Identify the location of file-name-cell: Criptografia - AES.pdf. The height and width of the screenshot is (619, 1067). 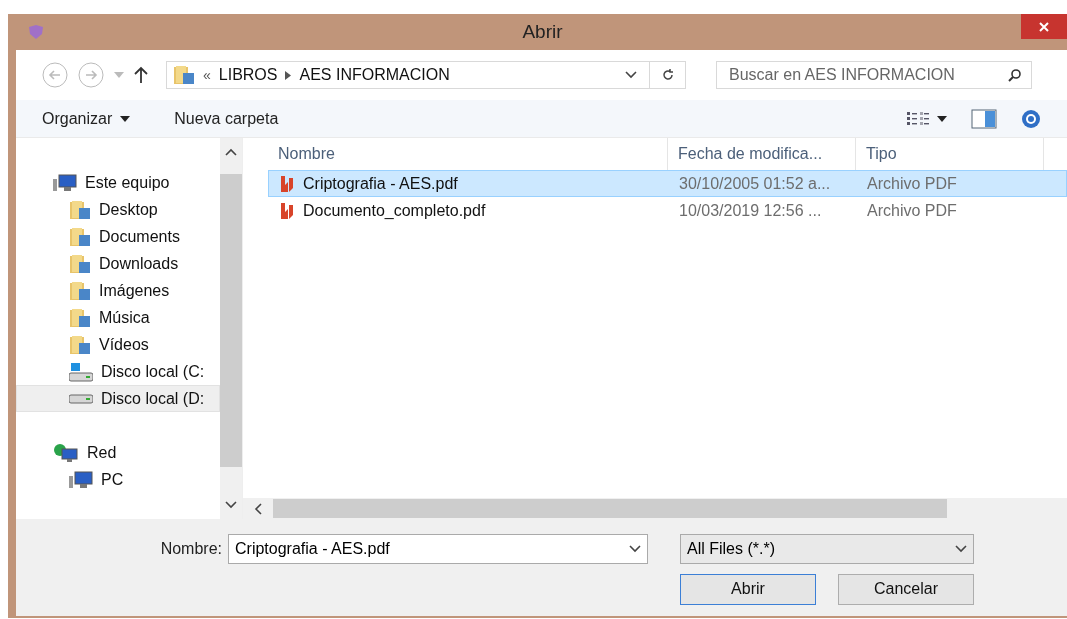
(469, 183).